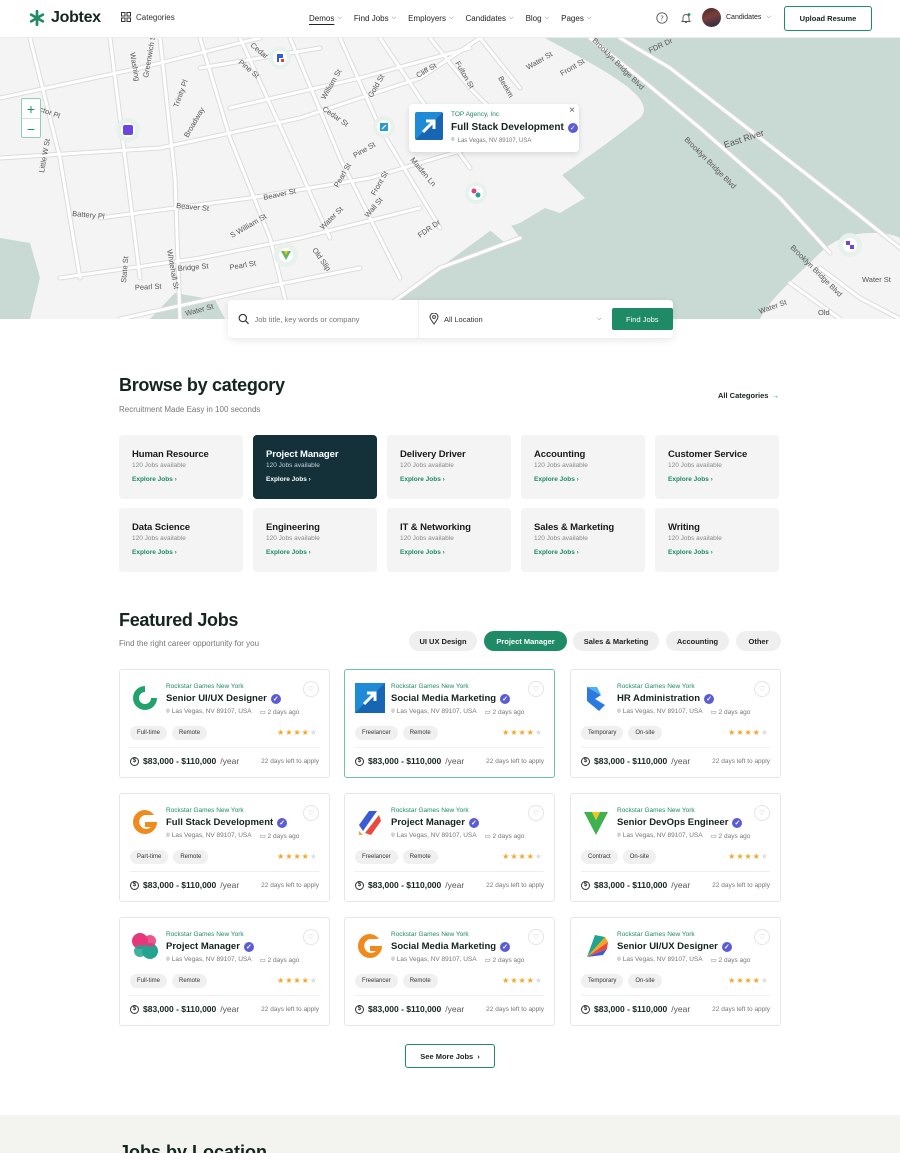  What do you see at coordinates (572, 110) in the screenshot?
I see `close-icon: ×` at bounding box center [572, 110].